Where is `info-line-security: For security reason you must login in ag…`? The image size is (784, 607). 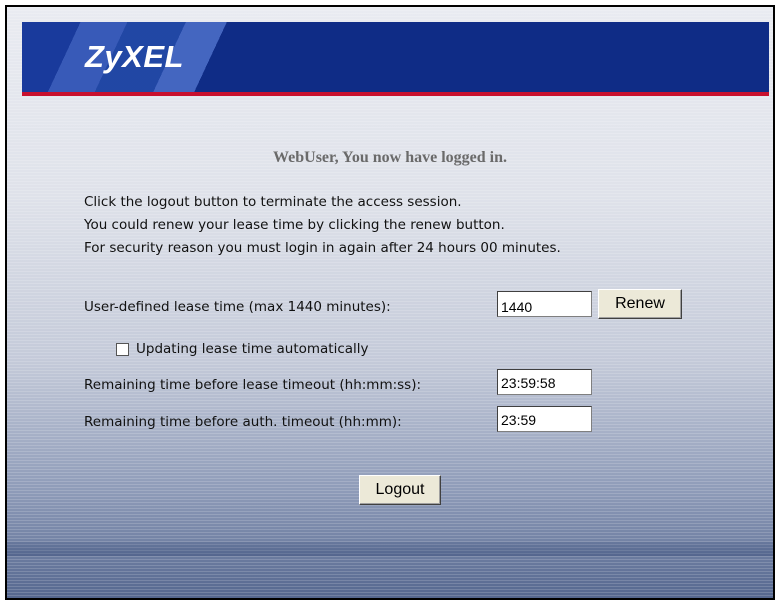 info-line-security: For security reason you must login in ag… is located at coordinates (322, 248).